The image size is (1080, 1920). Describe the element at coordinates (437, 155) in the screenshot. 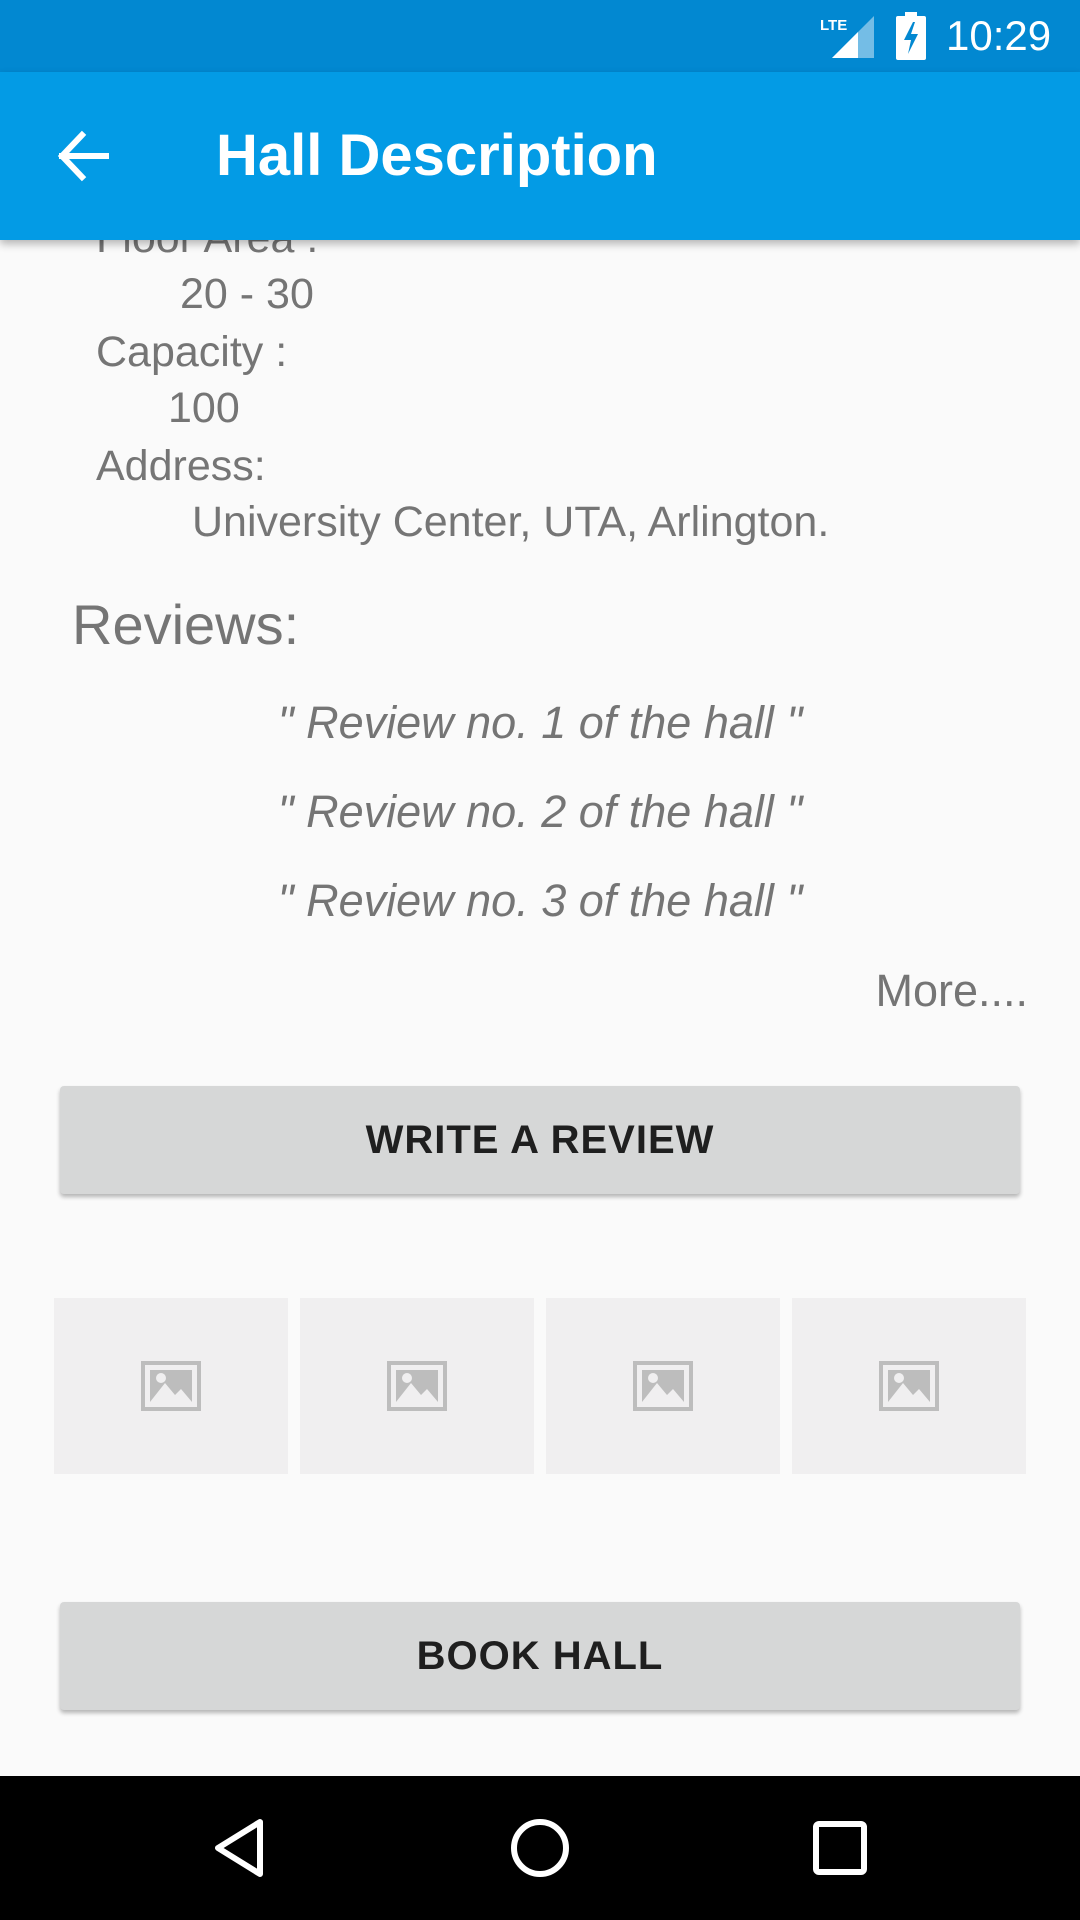

I see `page-title: Hall Description` at that location.